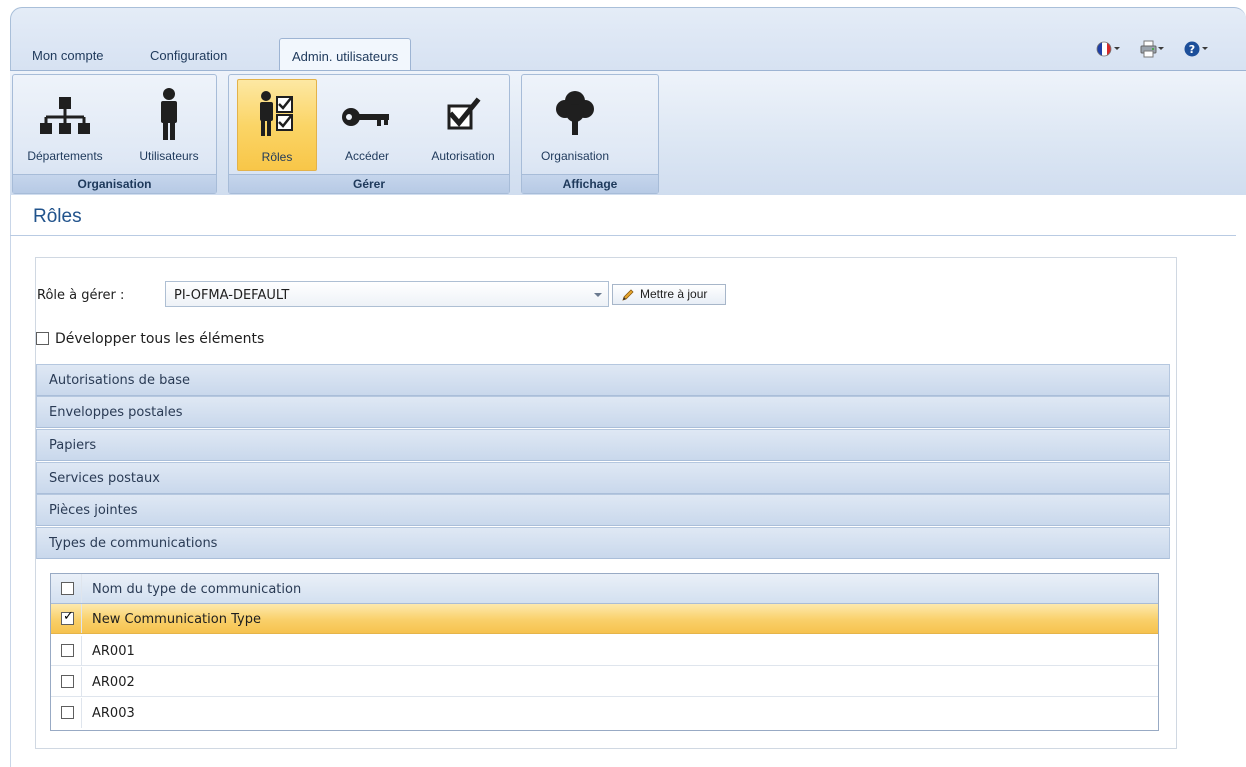  I want to click on row-checkbox-cell: ✓, so click(66, 618).